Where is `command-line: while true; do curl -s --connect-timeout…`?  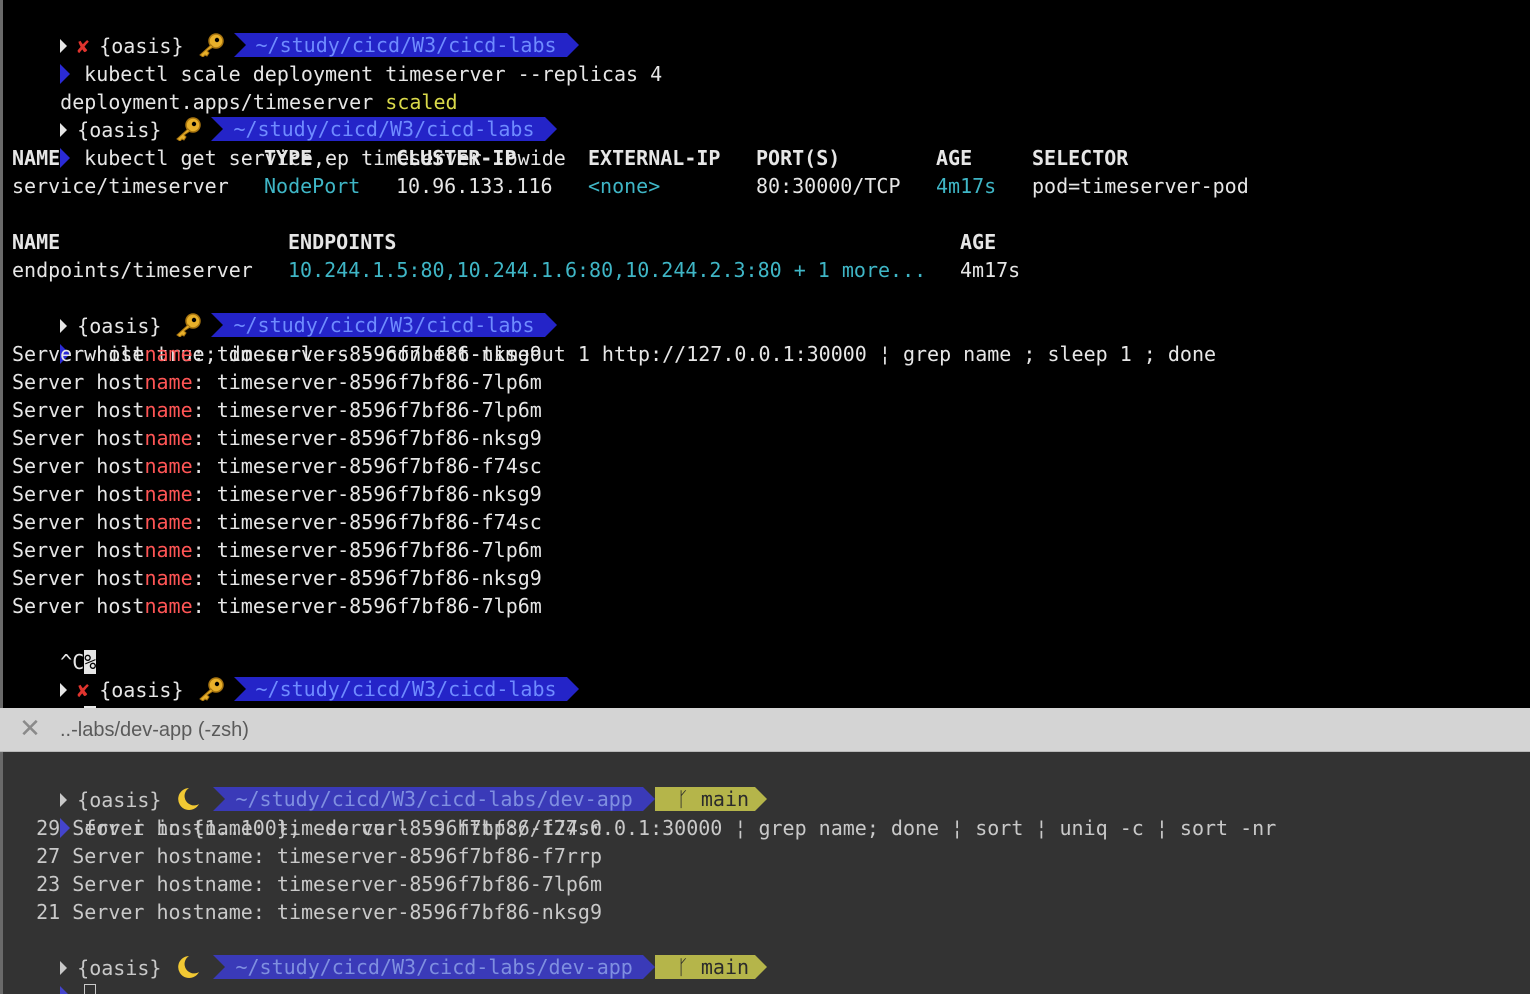
command-line: while true; do curl -s --connect-timeout… is located at coordinates (614, 339).